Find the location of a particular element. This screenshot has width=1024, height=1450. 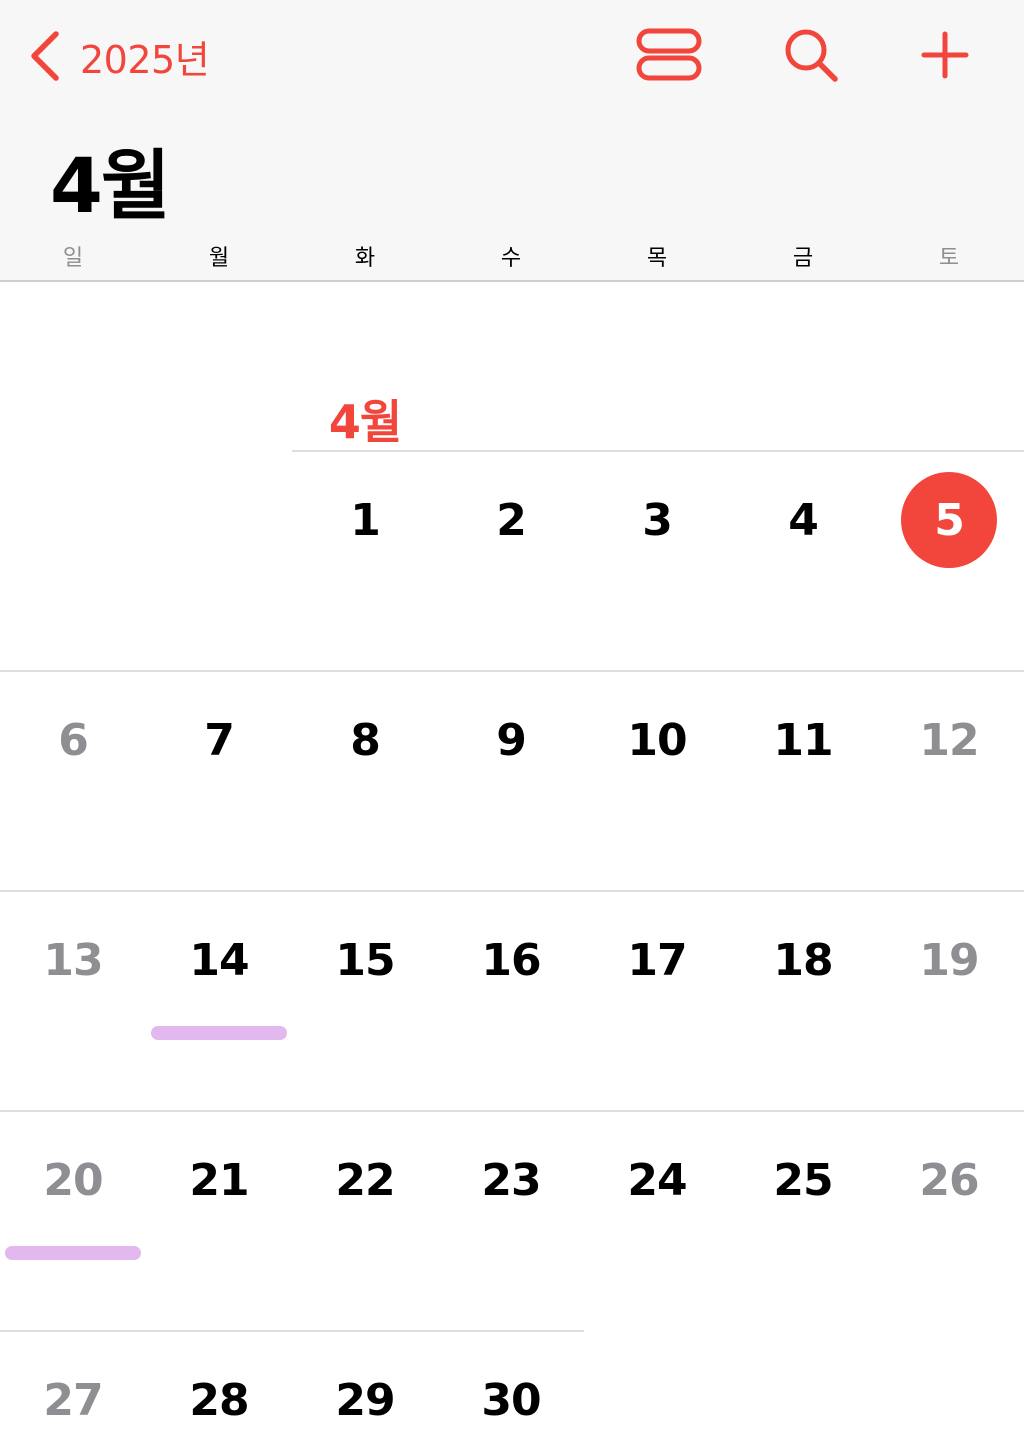

day-number: 20 is located at coordinates (73, 1180).